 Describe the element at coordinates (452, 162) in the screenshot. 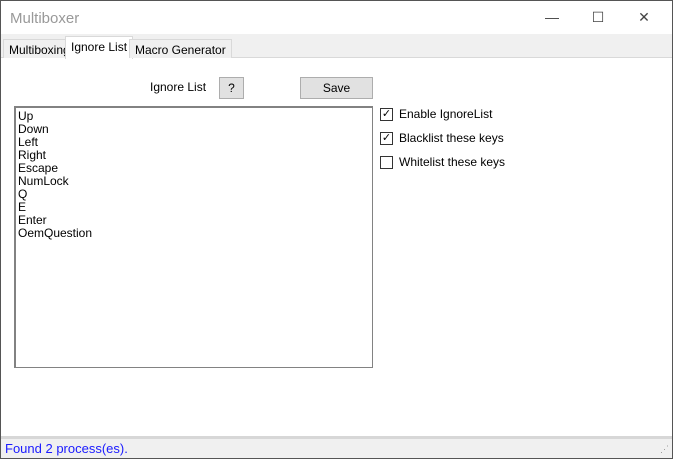

I see `checkbox-label: Whitelist these keys` at that location.